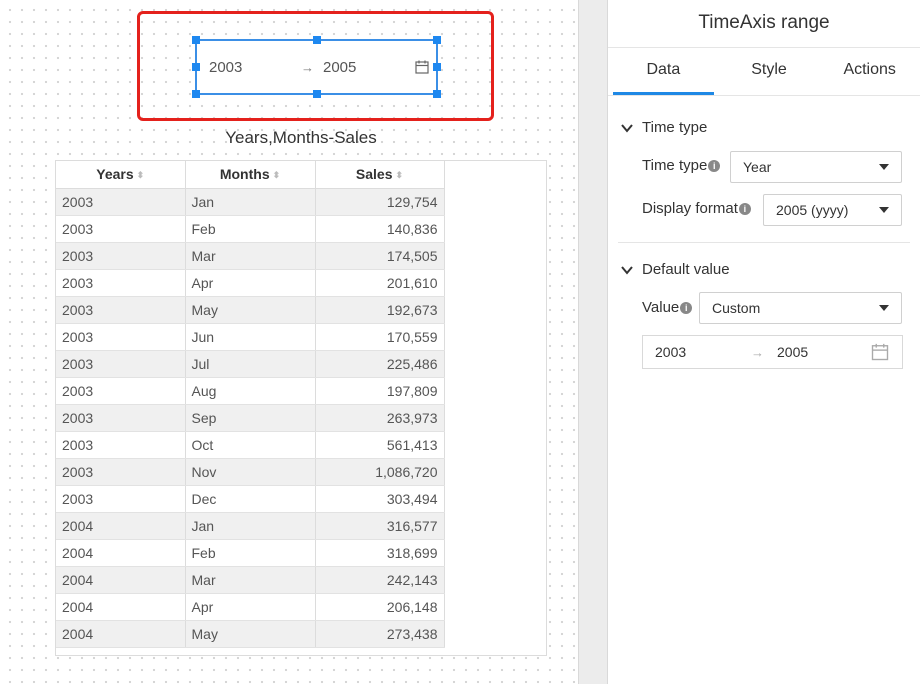 The image size is (920, 684). I want to click on table-row: 2003 Dec 303,494, so click(250, 499).